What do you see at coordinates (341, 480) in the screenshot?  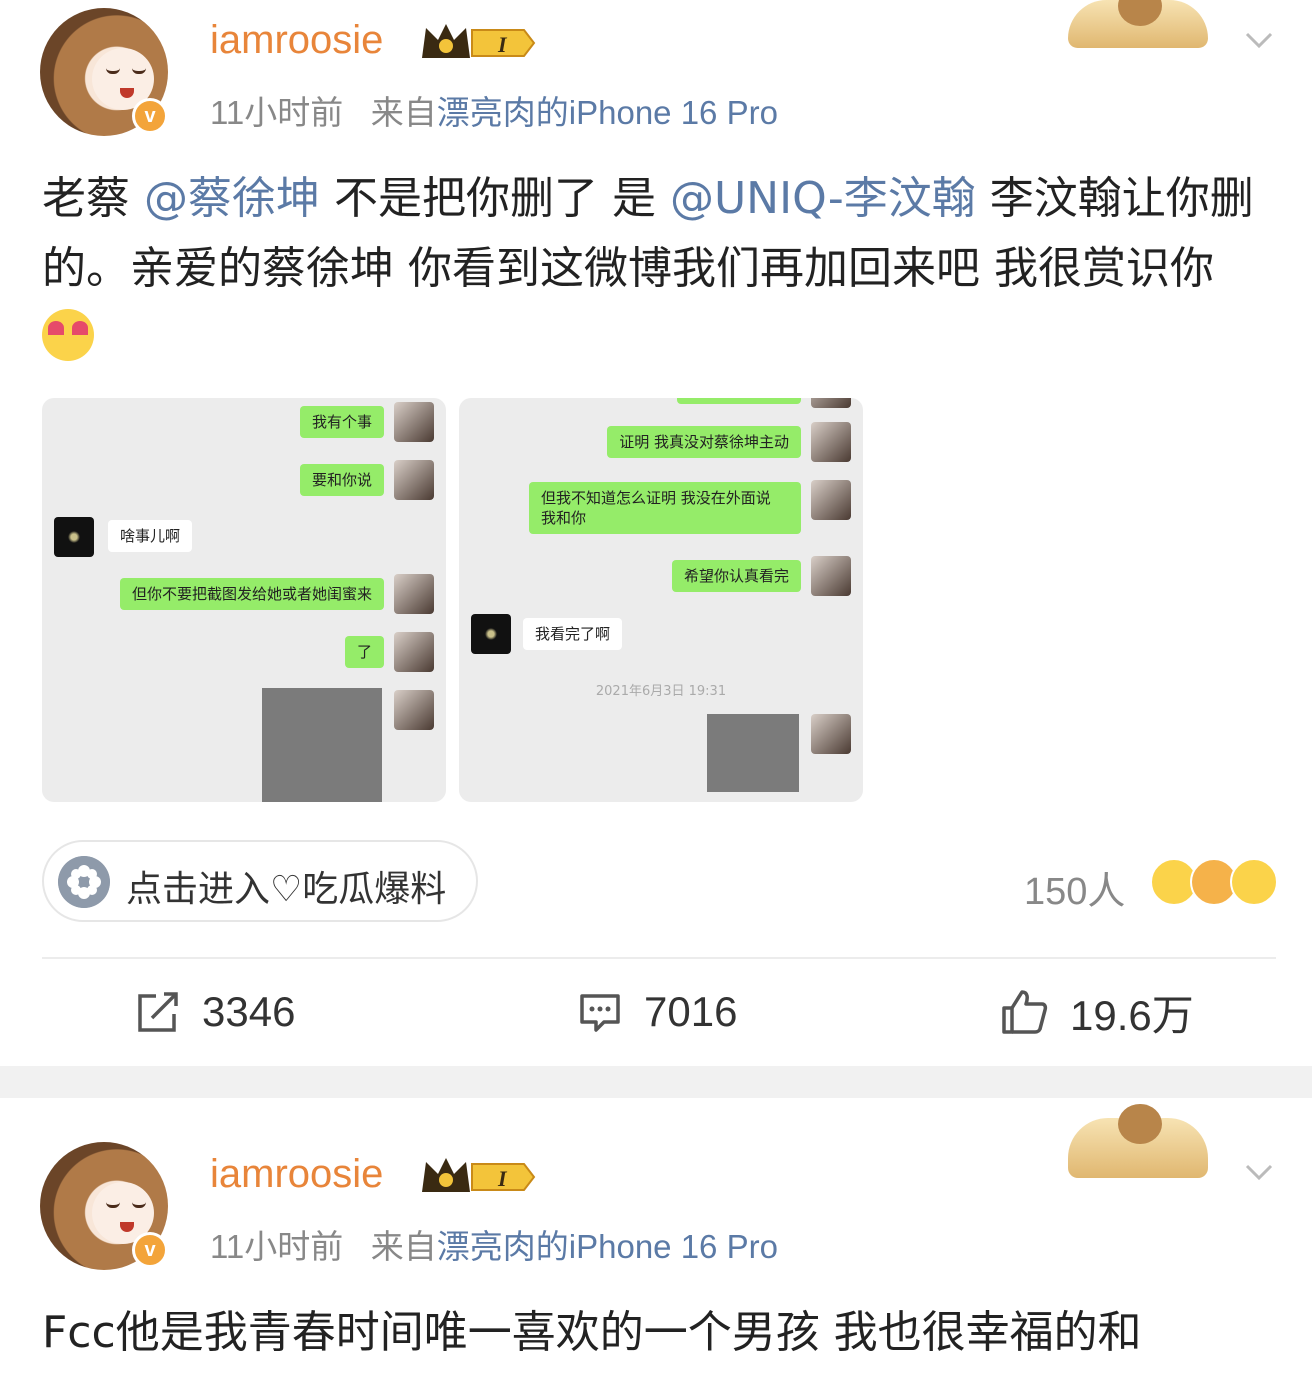 I see `chat-bubble: 要和你说` at bounding box center [341, 480].